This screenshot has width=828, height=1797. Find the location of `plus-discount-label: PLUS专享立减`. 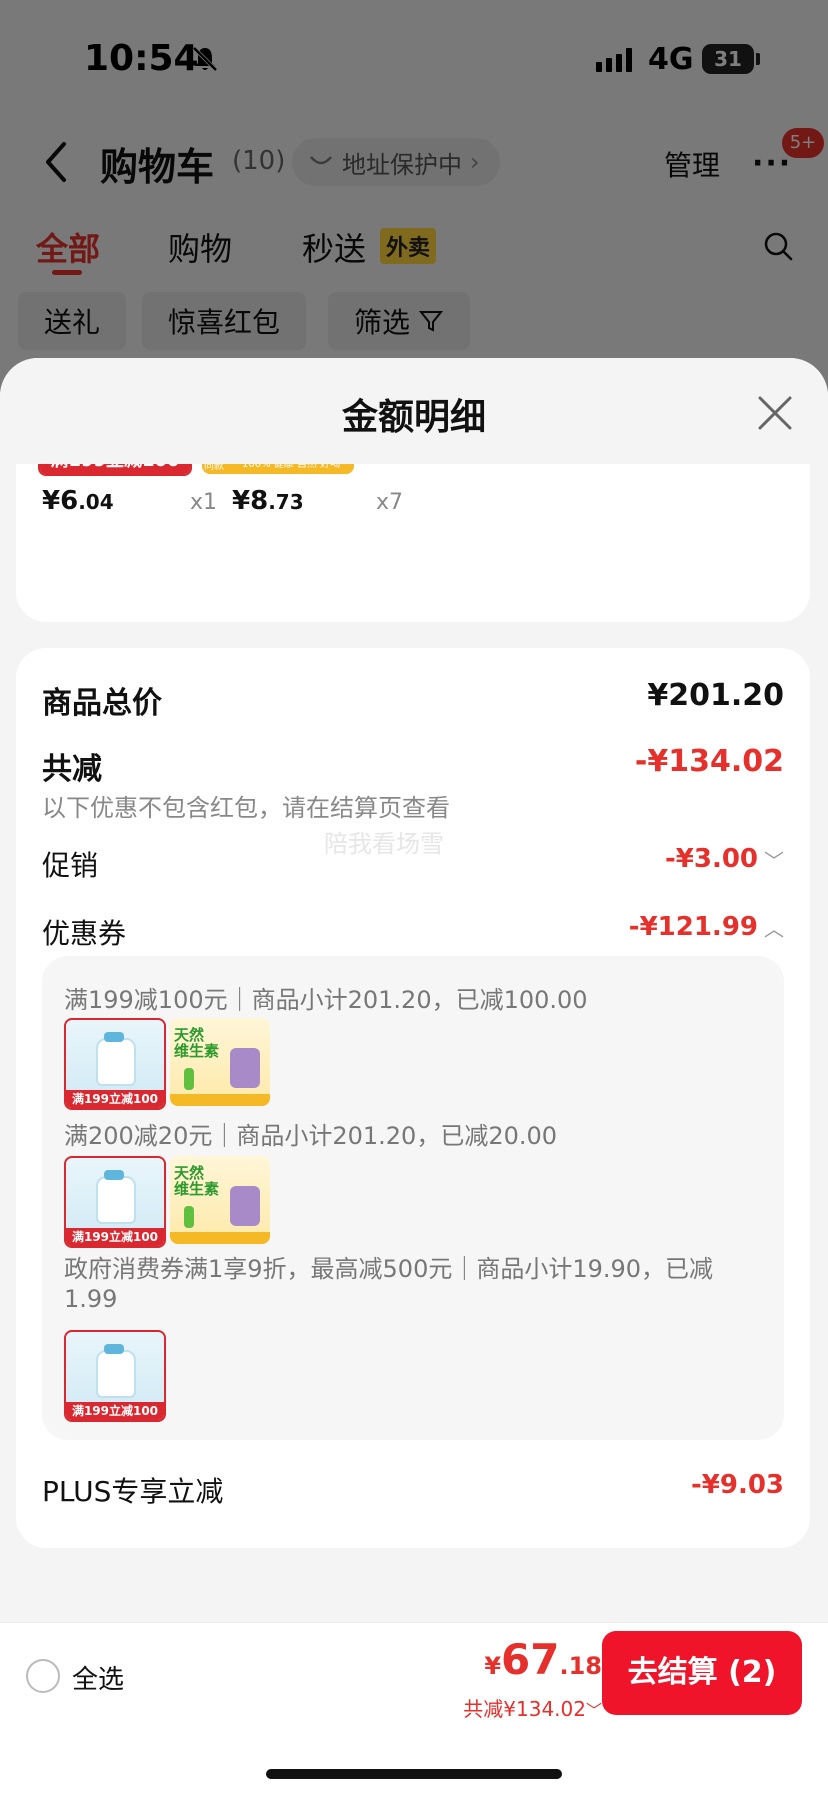

plus-discount-label: PLUS专享立减 is located at coordinates (133, 1491).